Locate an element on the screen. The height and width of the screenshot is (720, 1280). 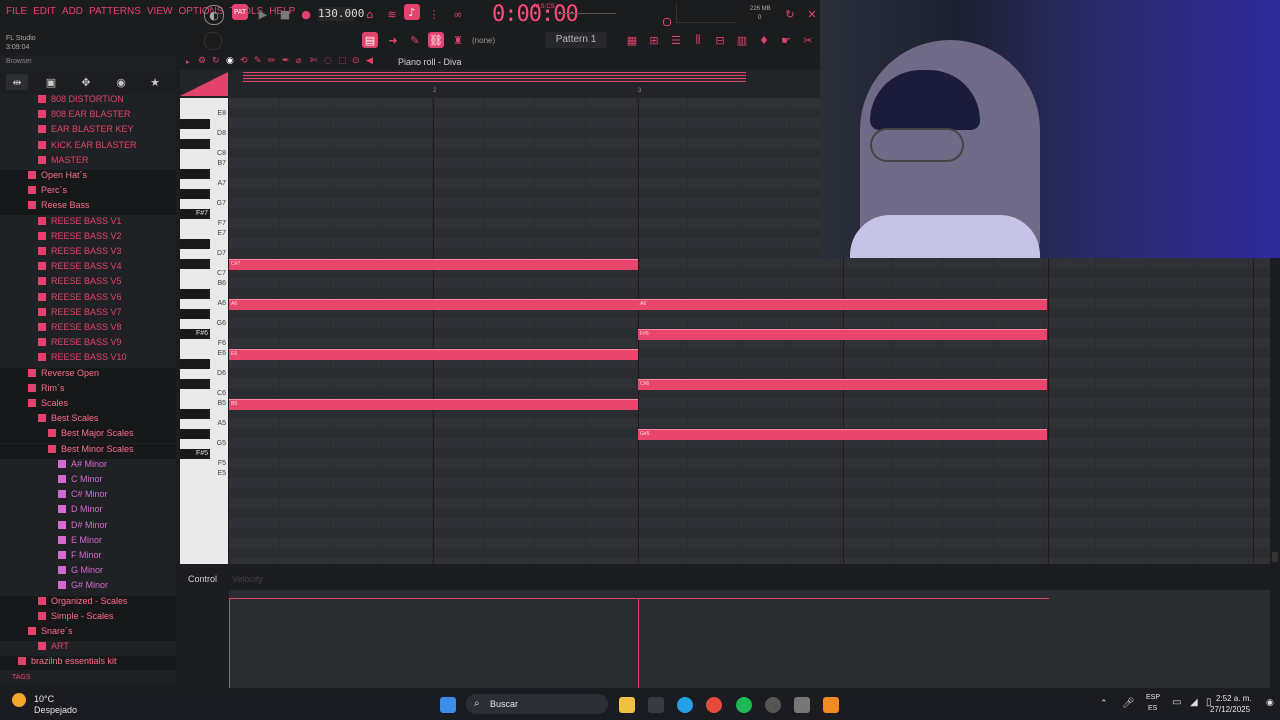
browser-item: REESE BASS V1 is located at coordinates (88, 223).